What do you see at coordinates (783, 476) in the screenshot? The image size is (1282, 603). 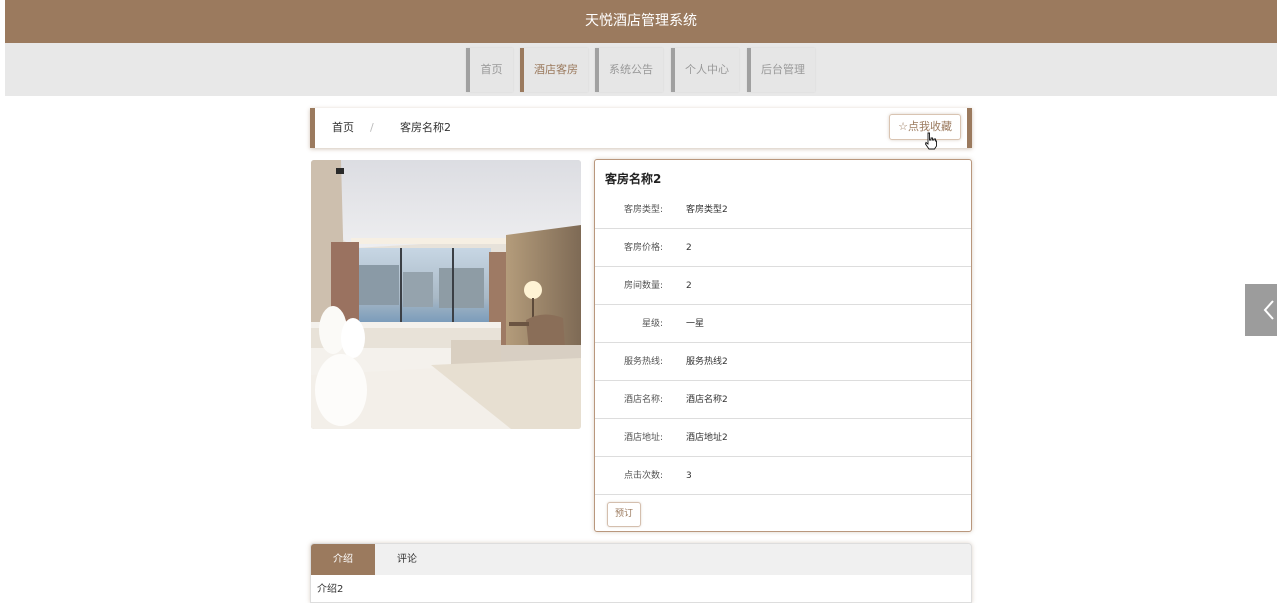 I see `field-row-click-count: 点击次数: 3` at bounding box center [783, 476].